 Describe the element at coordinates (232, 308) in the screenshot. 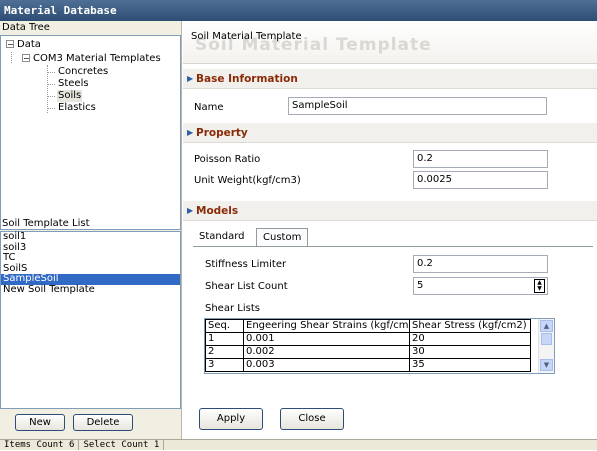

I see `shear-lists-label: Shear Lists` at that location.